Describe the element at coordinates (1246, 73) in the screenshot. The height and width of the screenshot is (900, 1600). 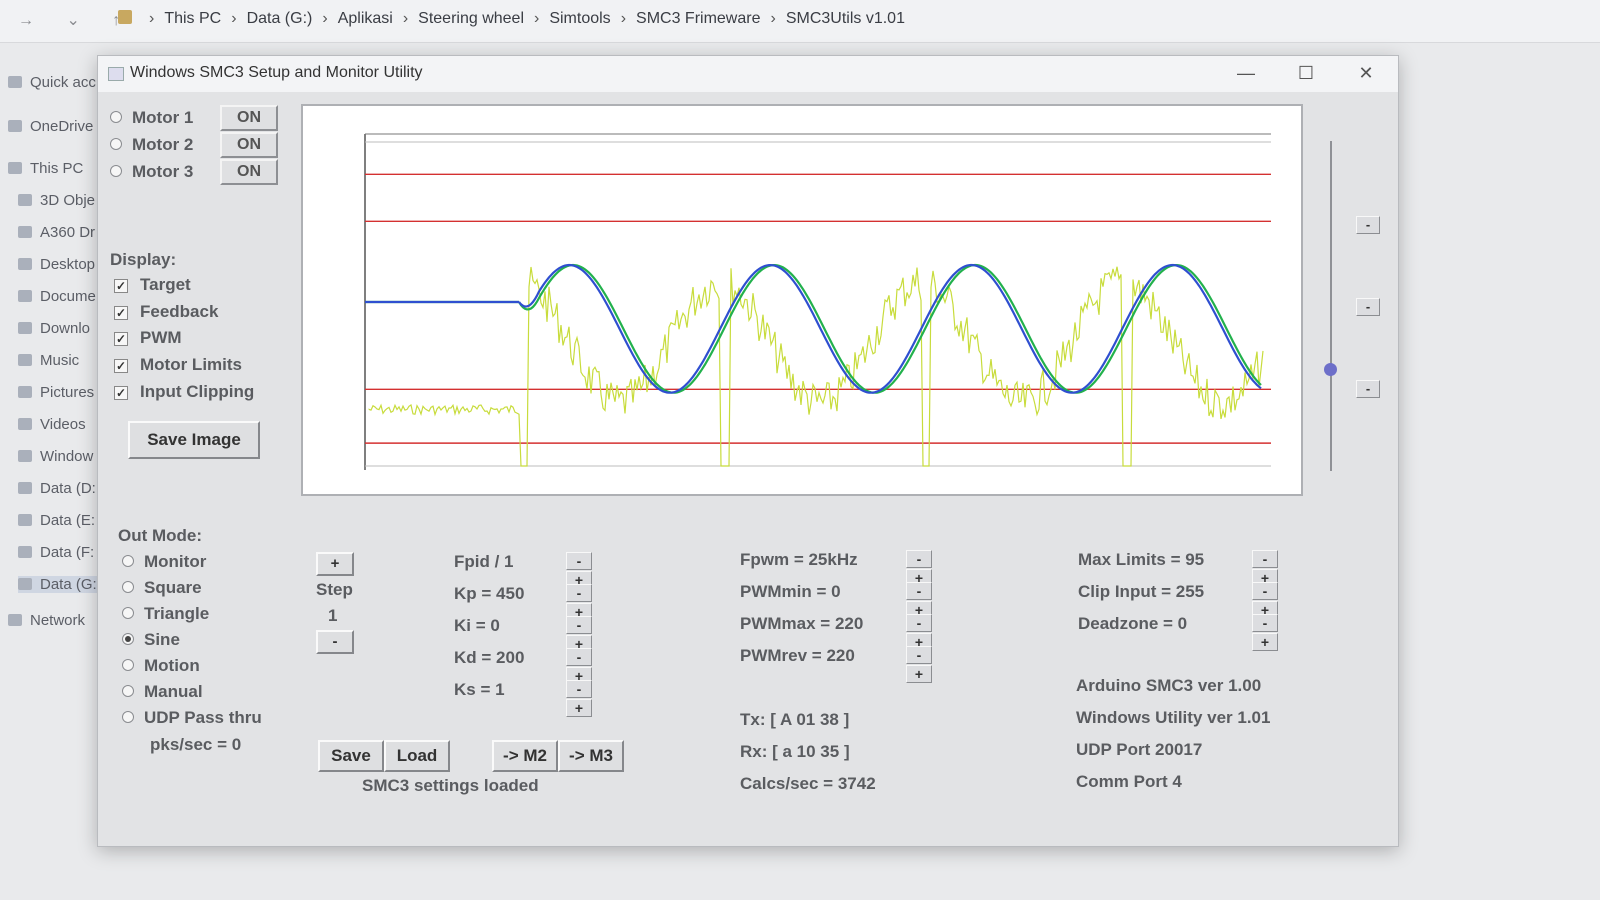
I see `minimize-button: —` at that location.